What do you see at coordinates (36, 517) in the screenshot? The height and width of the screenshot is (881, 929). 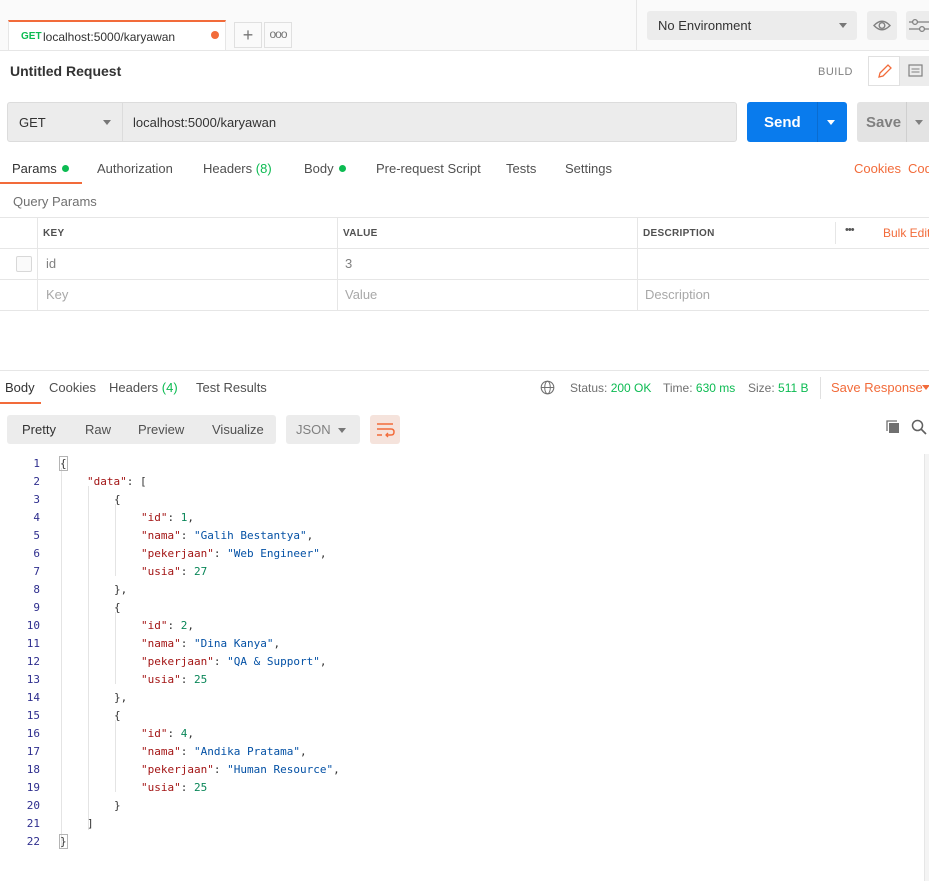 I see `line-number: 4` at bounding box center [36, 517].